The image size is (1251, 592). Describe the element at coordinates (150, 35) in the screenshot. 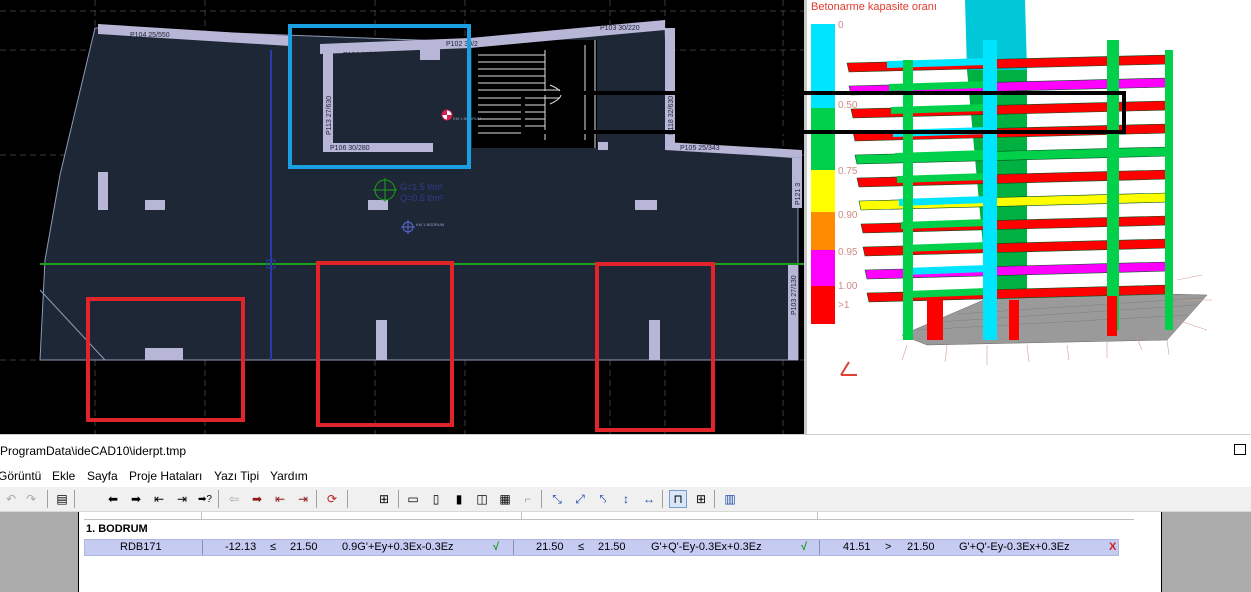

I see `wall-label-p104: P104 25/550` at that location.